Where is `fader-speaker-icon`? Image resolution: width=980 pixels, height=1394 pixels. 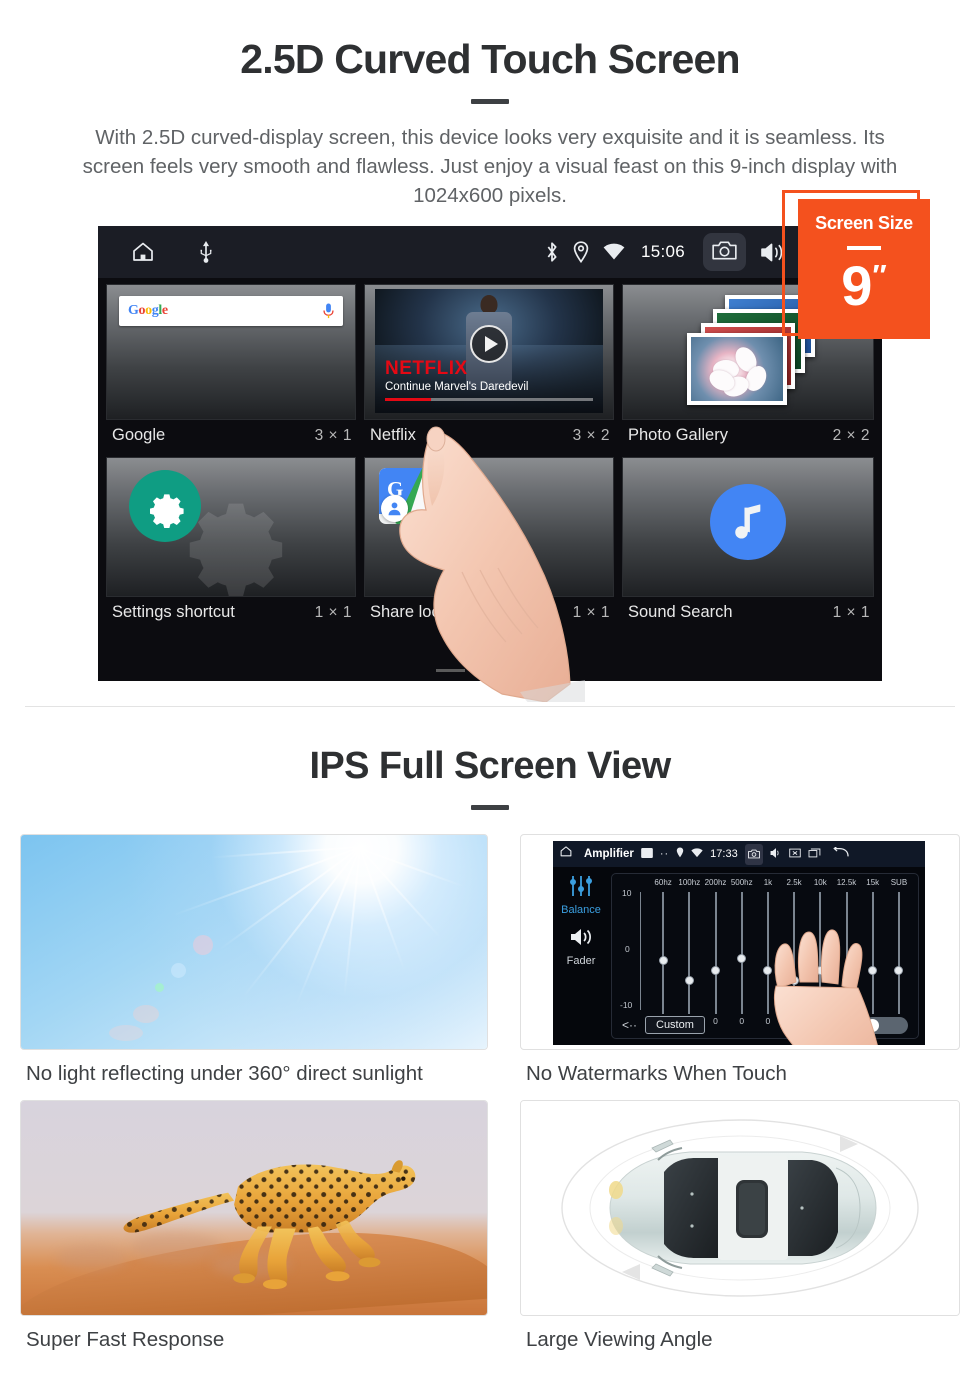 fader-speaker-icon is located at coordinates (581, 937).